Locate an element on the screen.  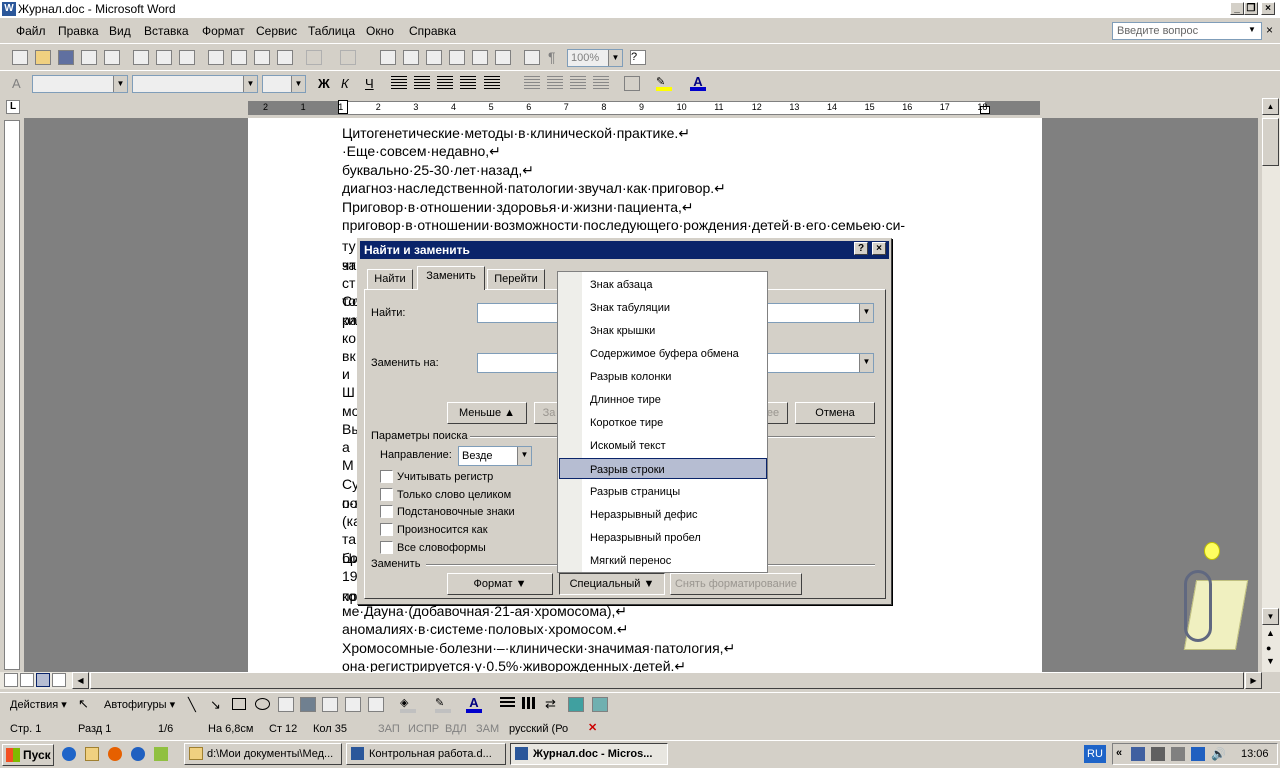
special-menu-item: Искомый текст is located at coordinates (663, 445).